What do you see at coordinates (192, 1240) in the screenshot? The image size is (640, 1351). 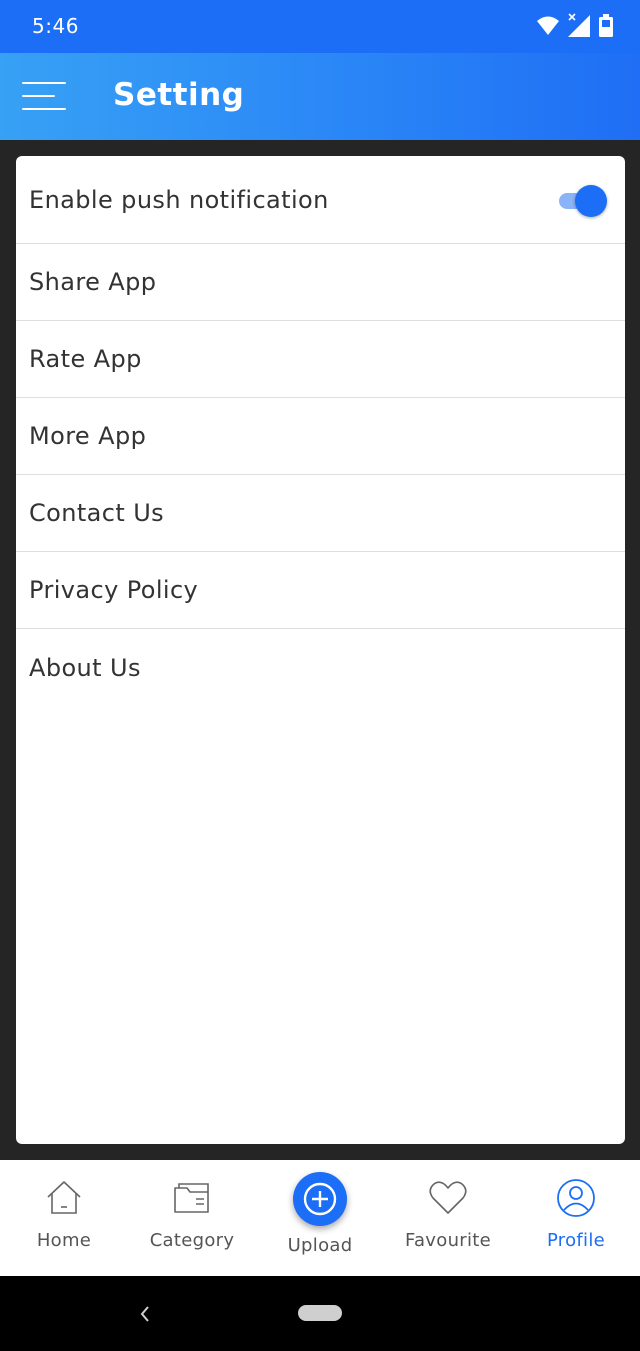 I see `nav-label-category: Category` at bounding box center [192, 1240].